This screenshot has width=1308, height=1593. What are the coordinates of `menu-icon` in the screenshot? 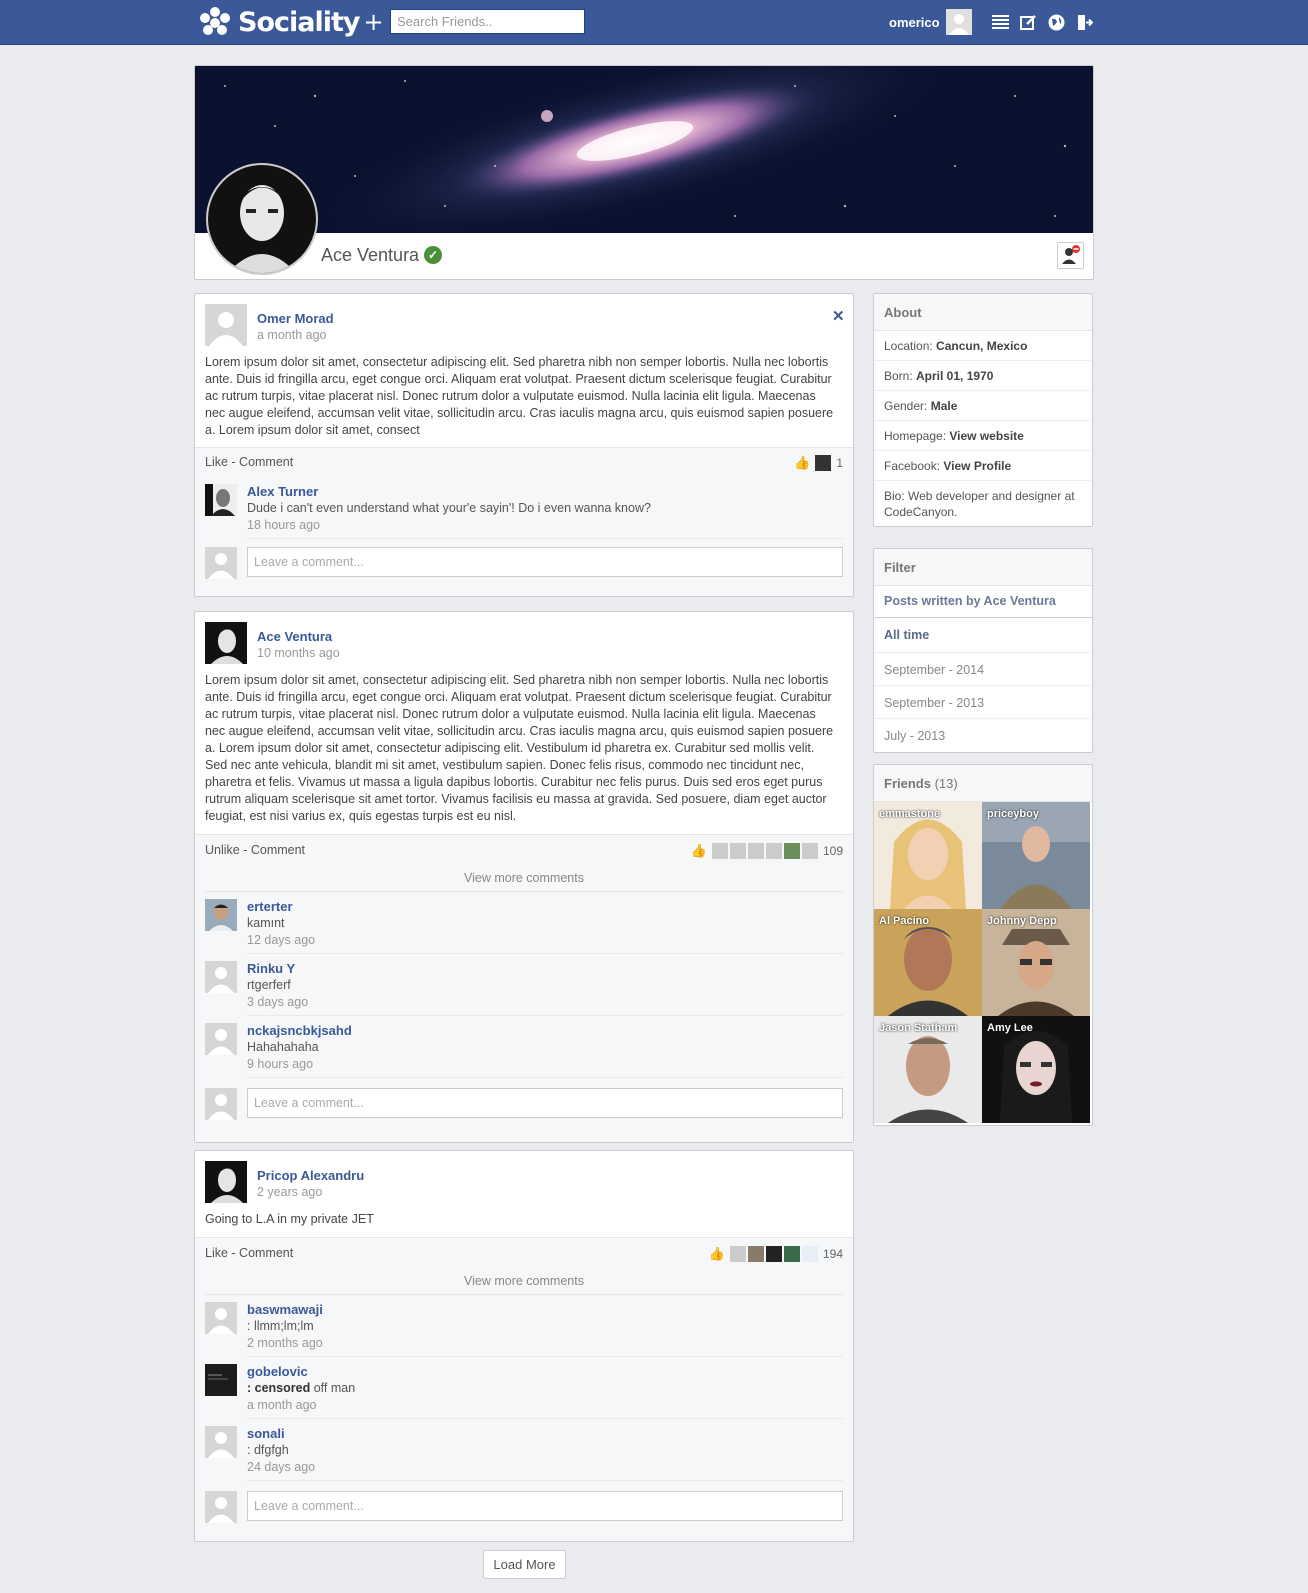 It's located at (1000, 22).